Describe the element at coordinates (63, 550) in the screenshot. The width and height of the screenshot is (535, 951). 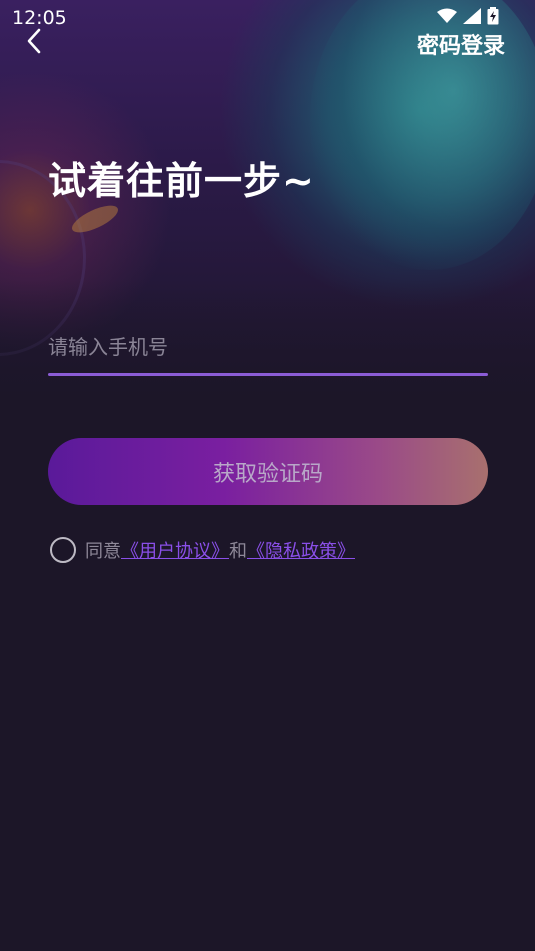
I see `agree-radio` at that location.